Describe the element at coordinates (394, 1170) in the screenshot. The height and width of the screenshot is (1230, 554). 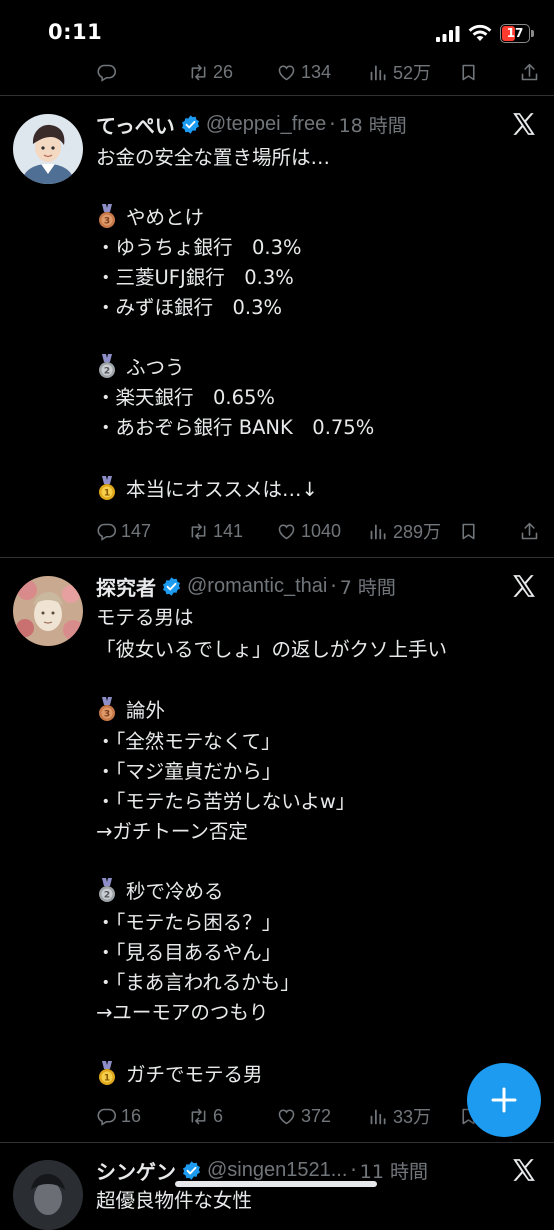
I see `tweet-time: 11 時間` at that location.